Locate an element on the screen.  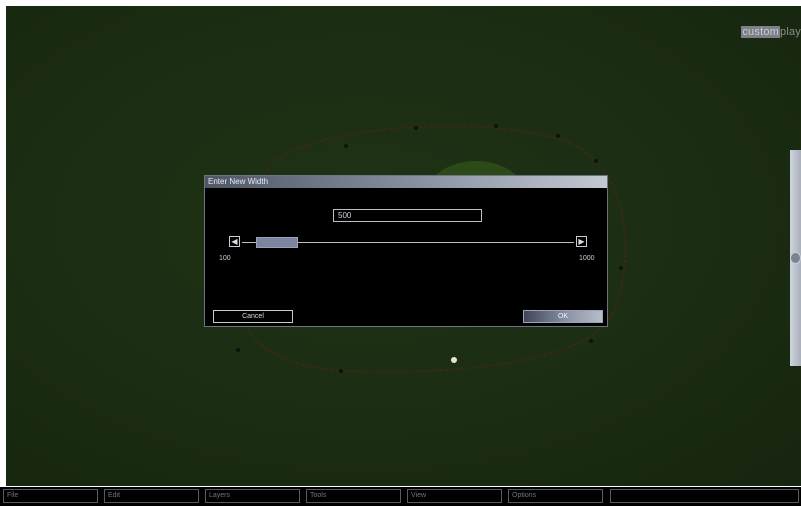
brand-logo-suffix: play is located at coordinates (790, 32).